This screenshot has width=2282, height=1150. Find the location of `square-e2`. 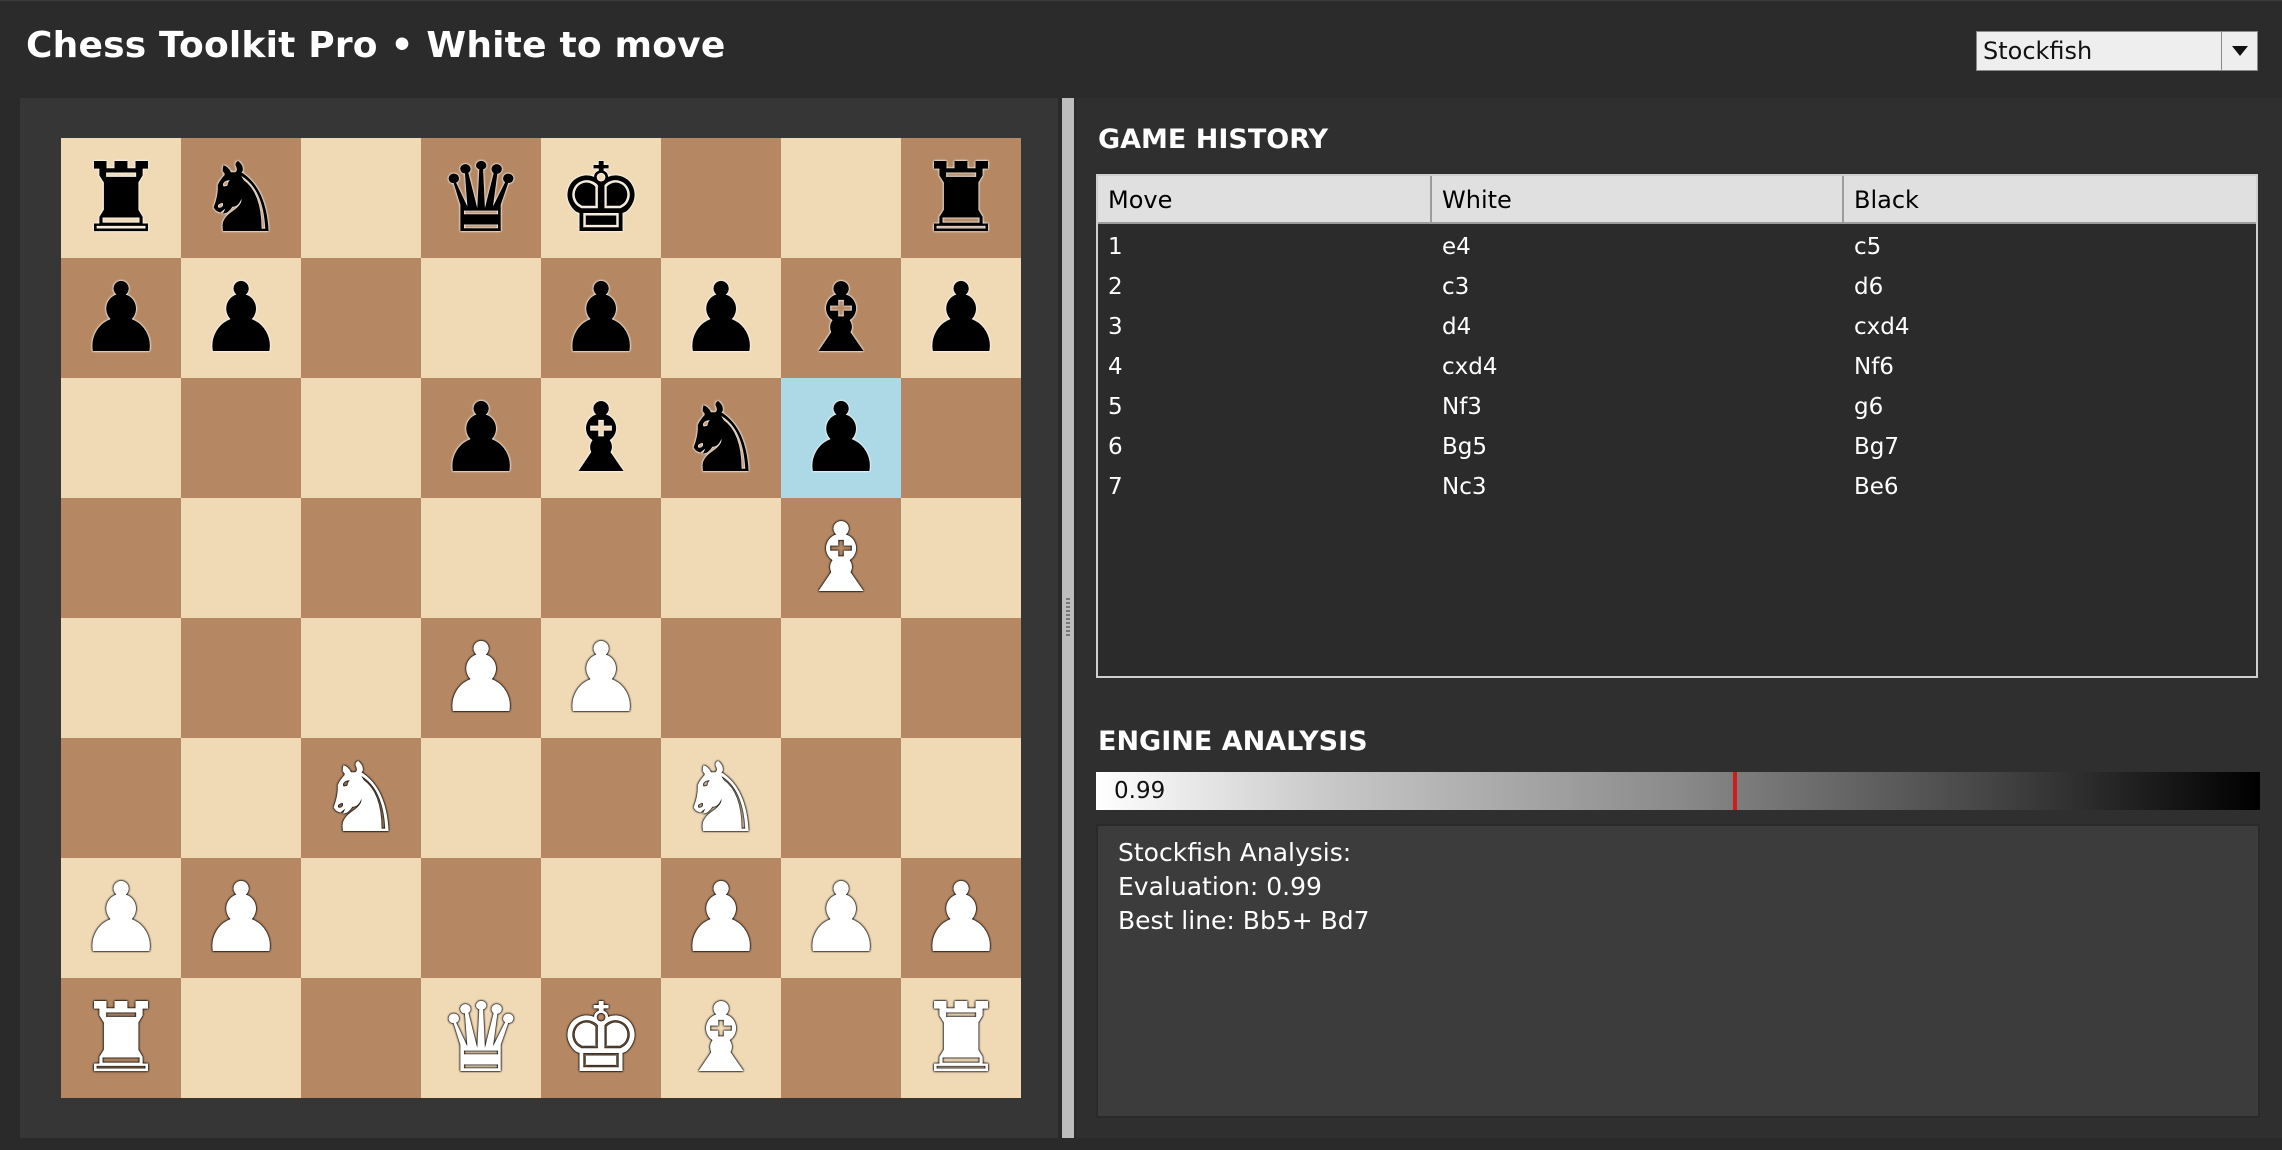

square-e2 is located at coordinates (601, 918).